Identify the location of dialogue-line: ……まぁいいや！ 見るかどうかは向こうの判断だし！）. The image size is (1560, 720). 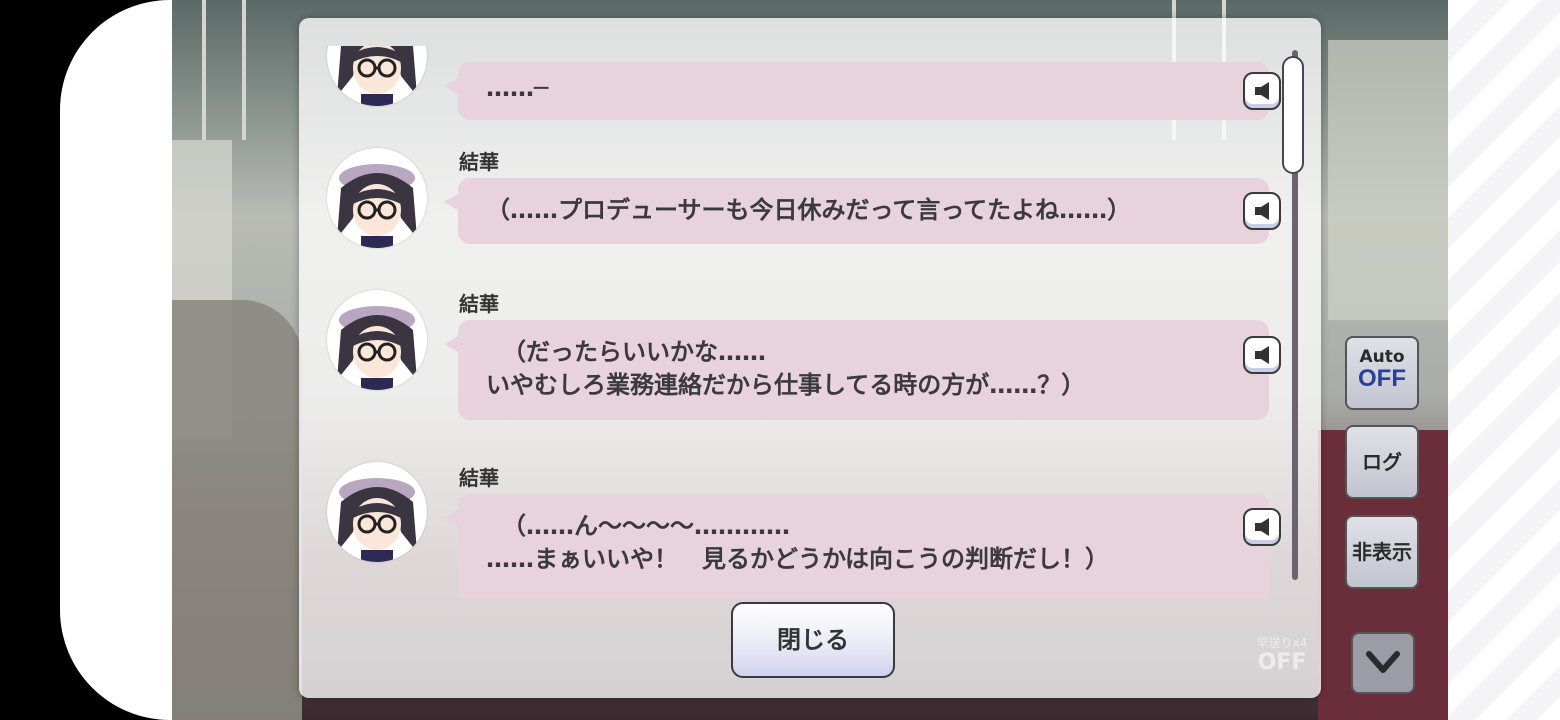
(798, 559).